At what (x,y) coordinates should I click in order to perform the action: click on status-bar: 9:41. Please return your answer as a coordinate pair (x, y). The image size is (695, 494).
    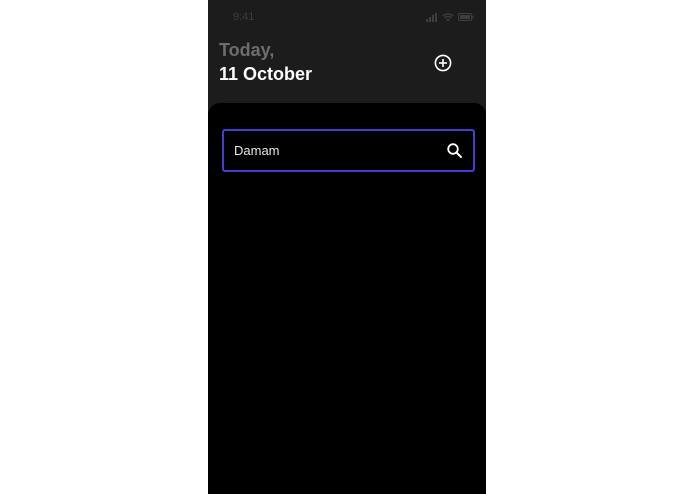
    Looking at the image, I should click on (347, 17).